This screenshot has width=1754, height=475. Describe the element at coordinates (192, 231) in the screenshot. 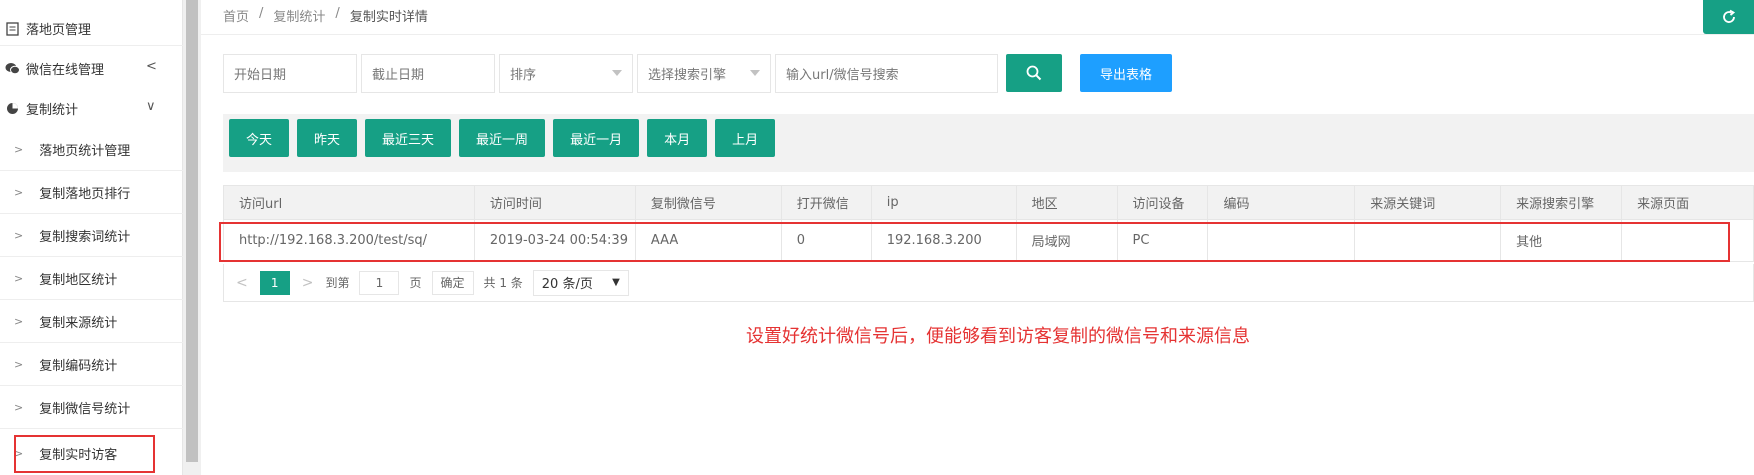

I see `scrollbar-thumb` at that location.